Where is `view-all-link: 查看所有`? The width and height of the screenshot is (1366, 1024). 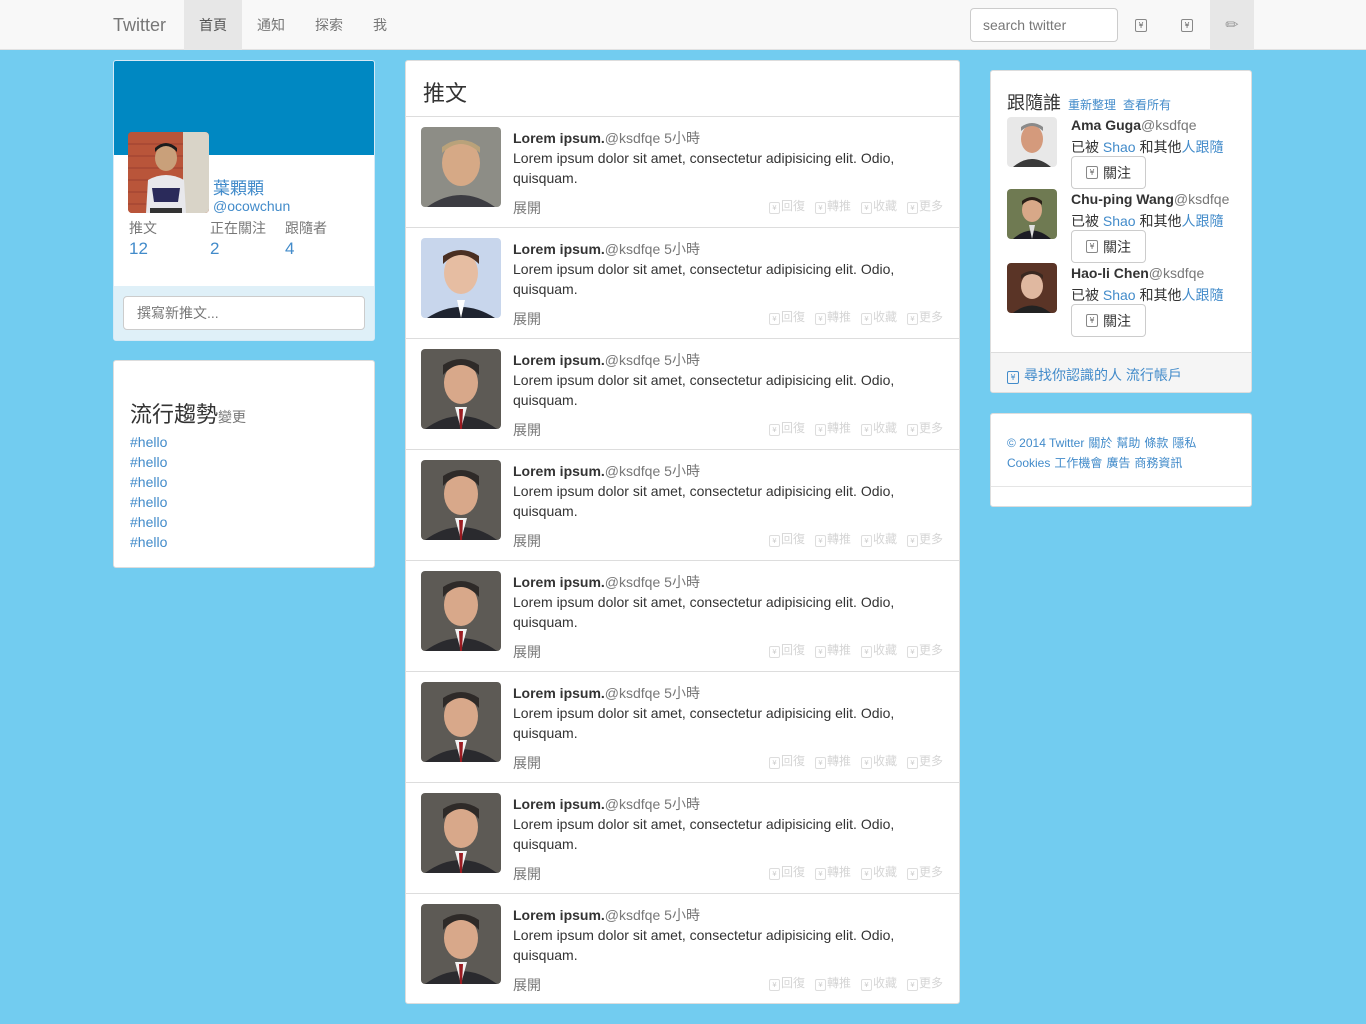
view-all-link: 查看所有 is located at coordinates (1147, 105).